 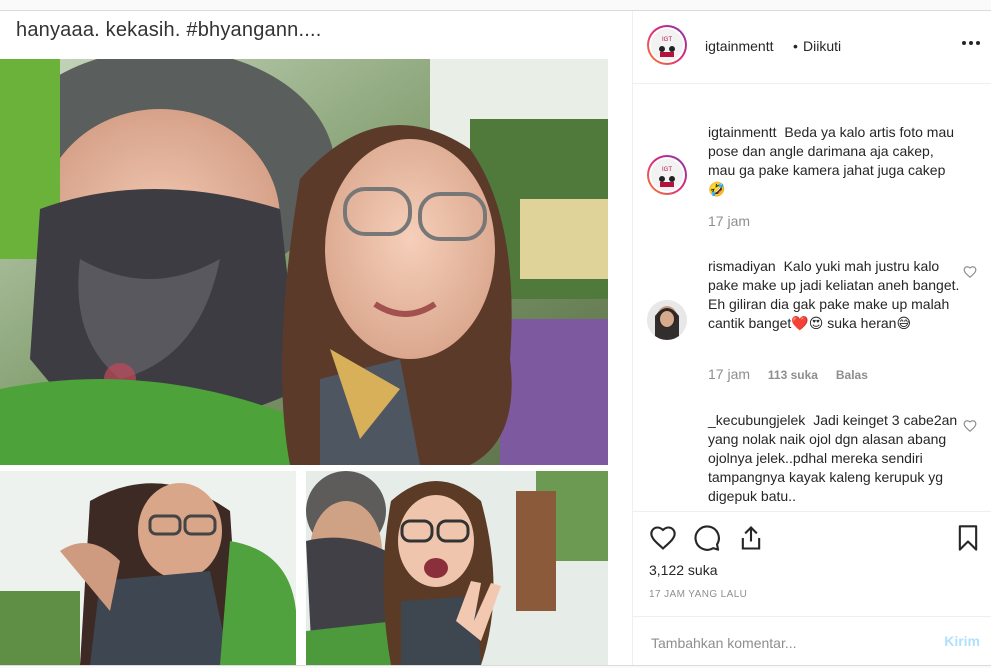 What do you see at coordinates (751, 538) in the screenshot?
I see `share-icon` at bounding box center [751, 538].